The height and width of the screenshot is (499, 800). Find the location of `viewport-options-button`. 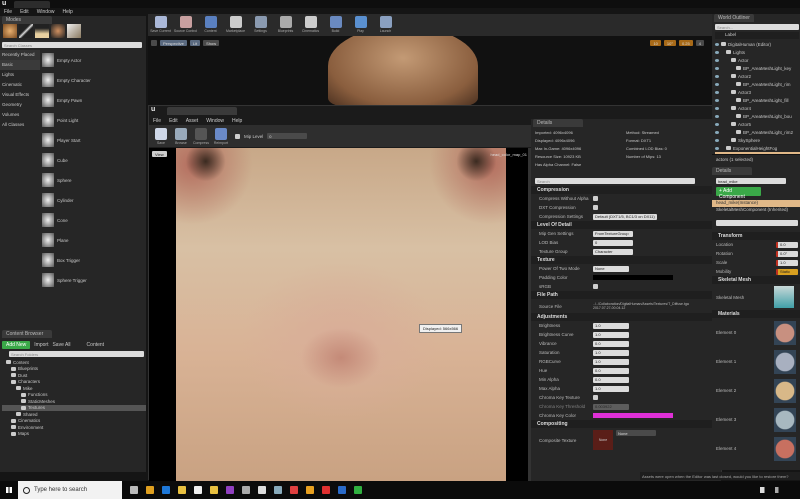

viewport-options-button is located at coordinates (154, 43).